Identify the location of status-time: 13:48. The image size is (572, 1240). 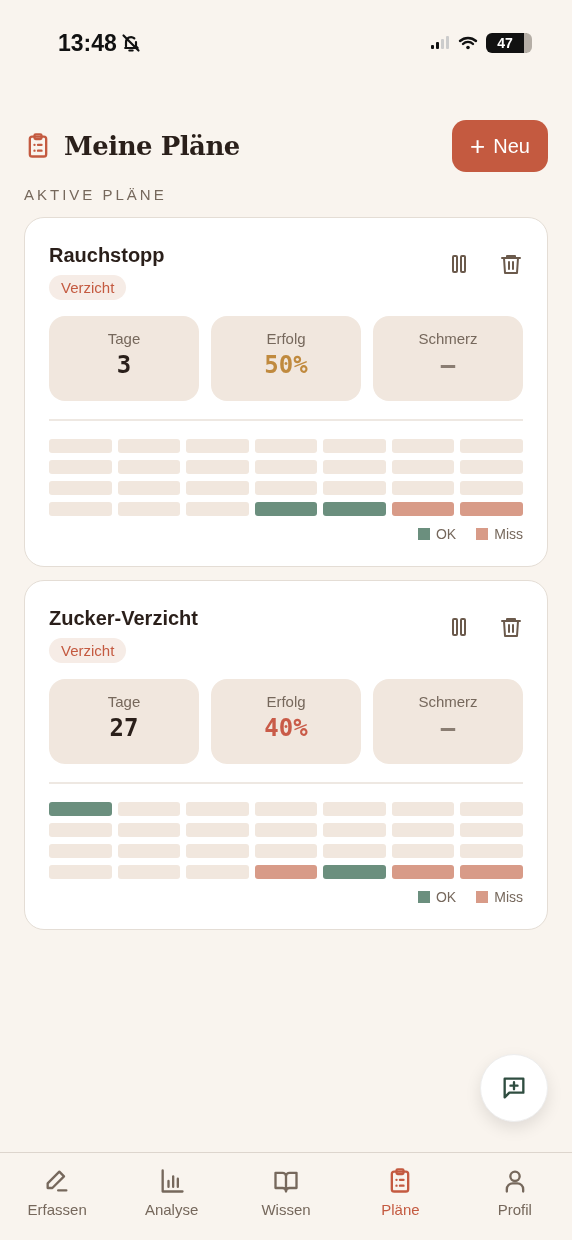
(87, 43).